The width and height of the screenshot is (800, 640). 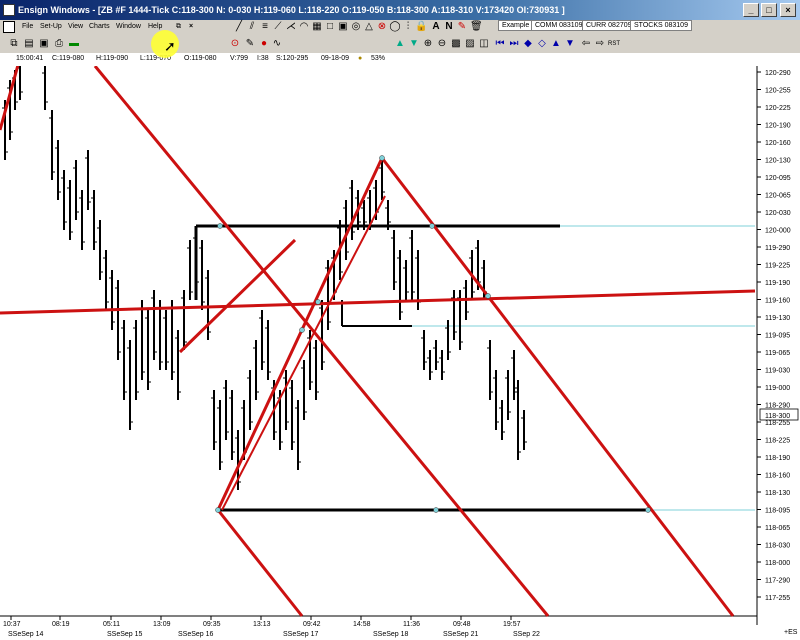 What do you see at coordinates (369, 27) in the screenshot?
I see `triangle-tool-icon: △` at bounding box center [369, 27].